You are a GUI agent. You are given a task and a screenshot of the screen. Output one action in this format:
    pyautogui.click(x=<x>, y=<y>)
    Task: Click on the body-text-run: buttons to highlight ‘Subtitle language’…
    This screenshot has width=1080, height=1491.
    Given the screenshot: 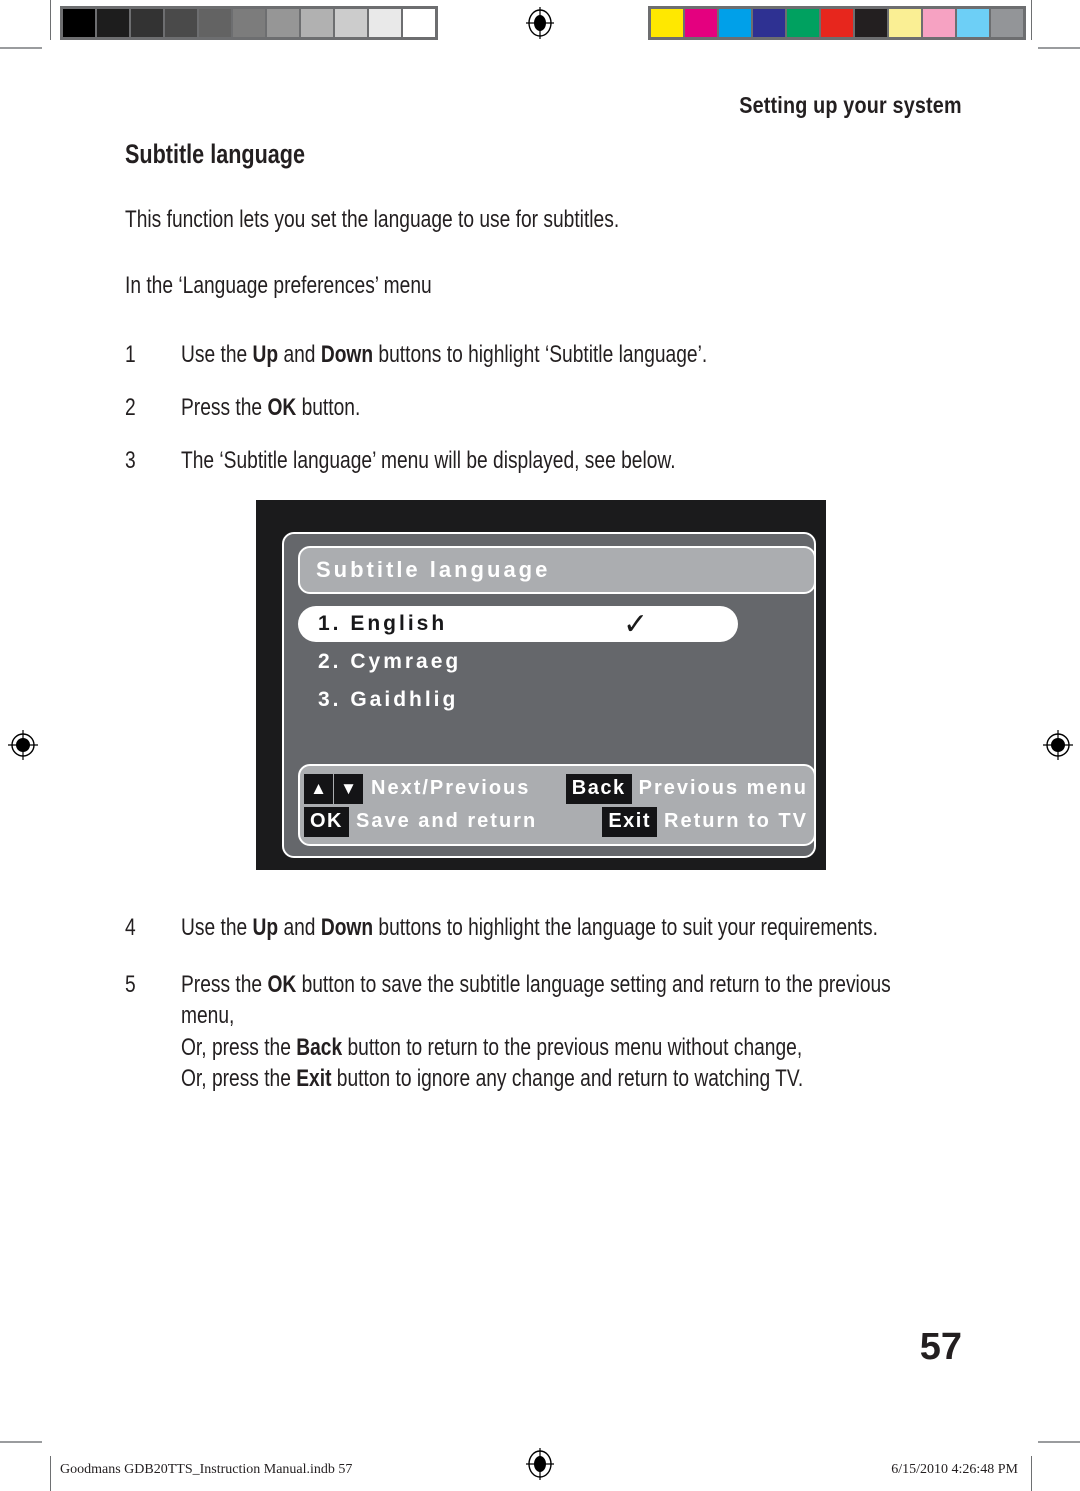 What is the action you would take?
    pyautogui.click(x=540, y=354)
    